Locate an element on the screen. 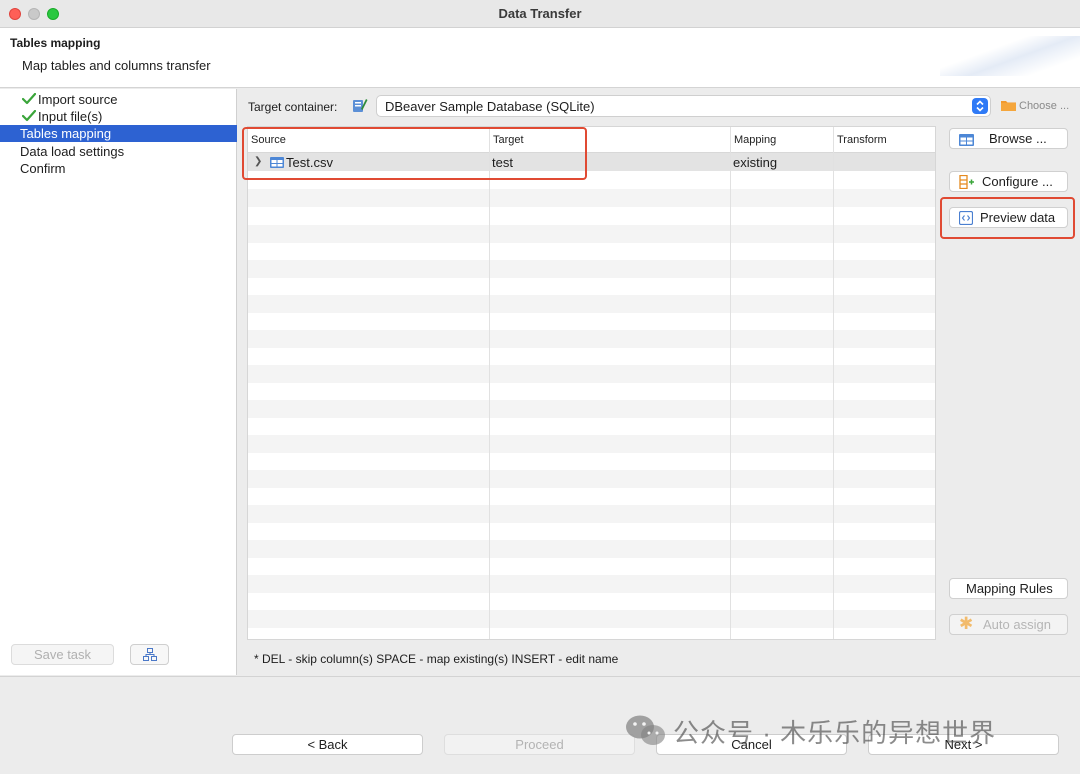  column-header-source: Source is located at coordinates (268, 140).